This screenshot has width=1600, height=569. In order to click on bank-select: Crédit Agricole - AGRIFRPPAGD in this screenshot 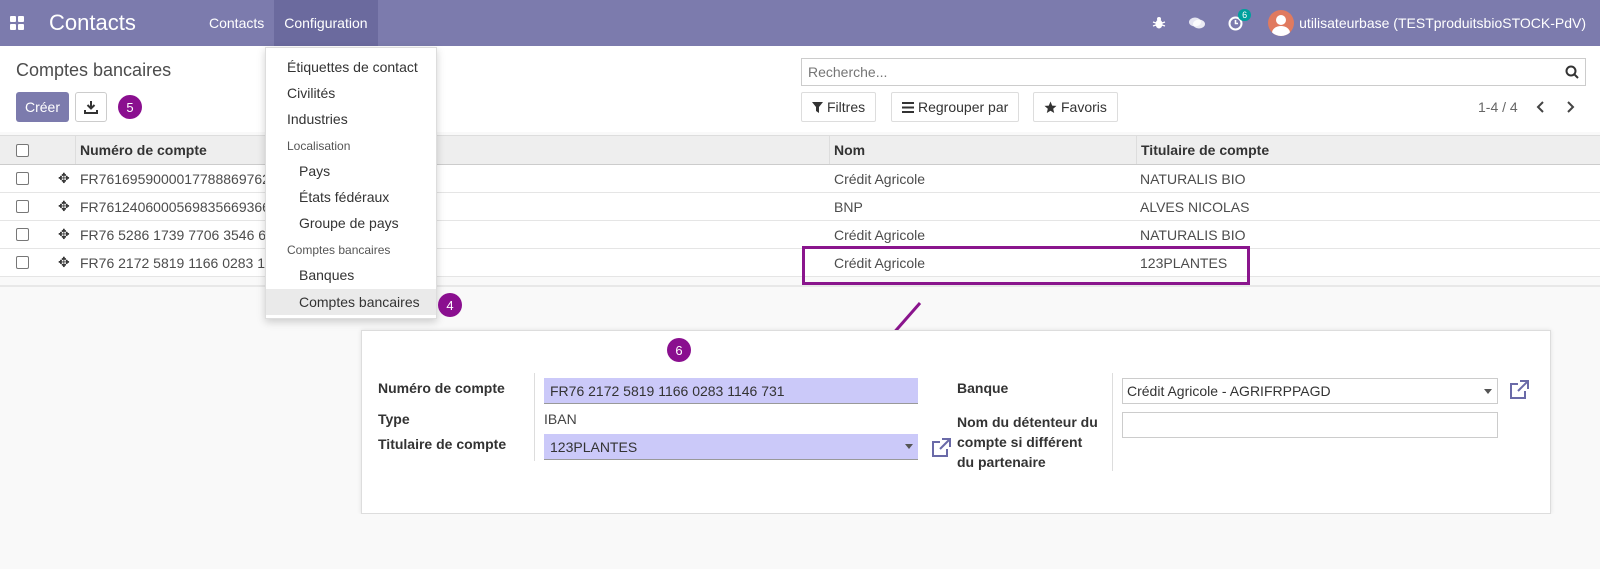, I will do `click(1310, 391)`.